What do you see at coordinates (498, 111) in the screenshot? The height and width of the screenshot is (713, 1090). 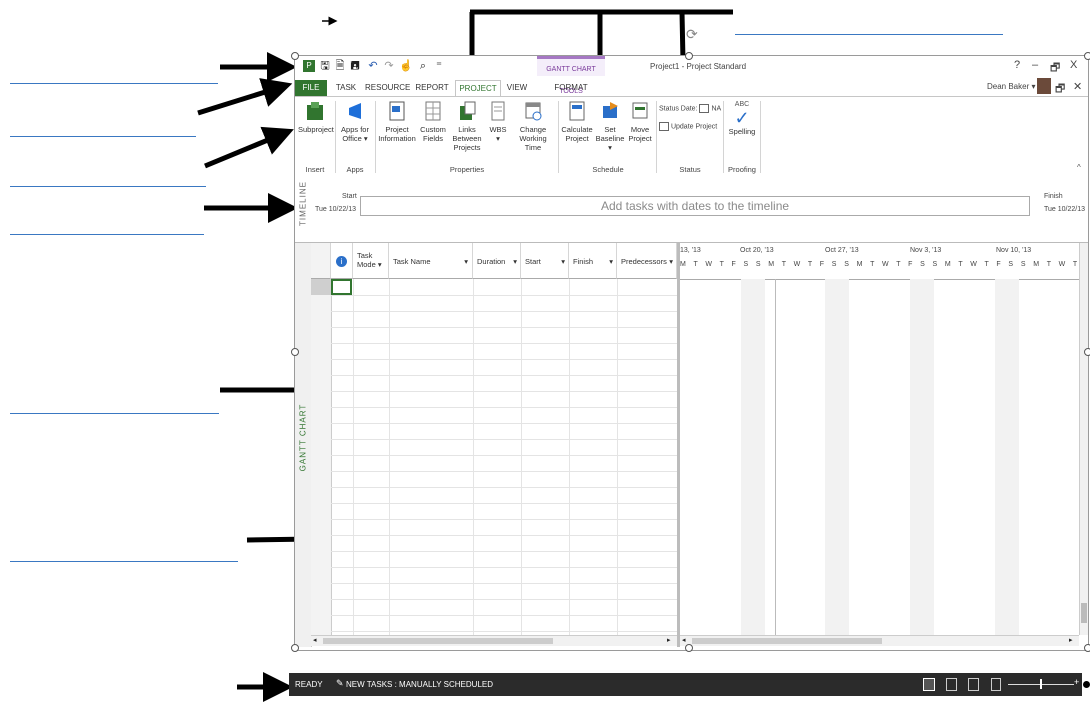 I see `wbs-icon` at bounding box center [498, 111].